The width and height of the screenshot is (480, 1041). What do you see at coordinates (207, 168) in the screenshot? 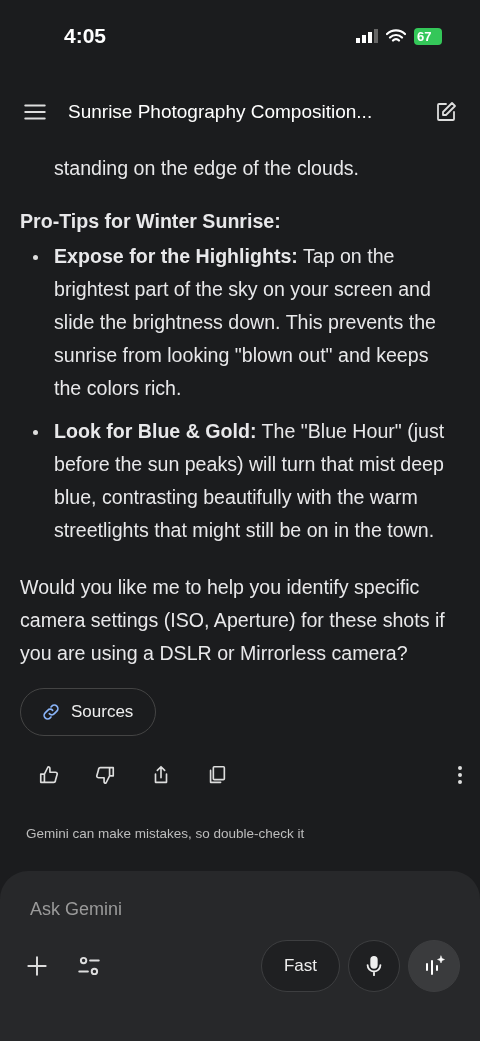
I see `response-text: standing on the edge of the clouds.` at bounding box center [207, 168].